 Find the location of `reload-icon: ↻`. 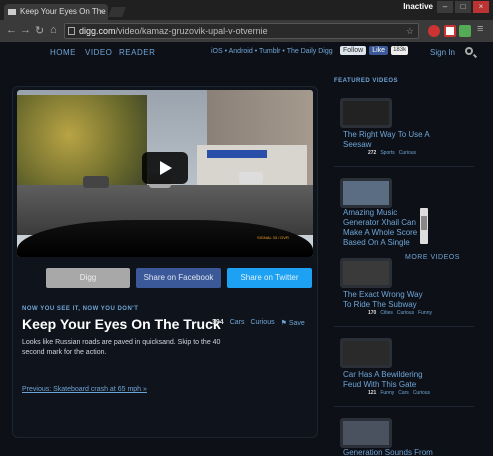

reload-icon: ↻ is located at coordinates (39, 30).